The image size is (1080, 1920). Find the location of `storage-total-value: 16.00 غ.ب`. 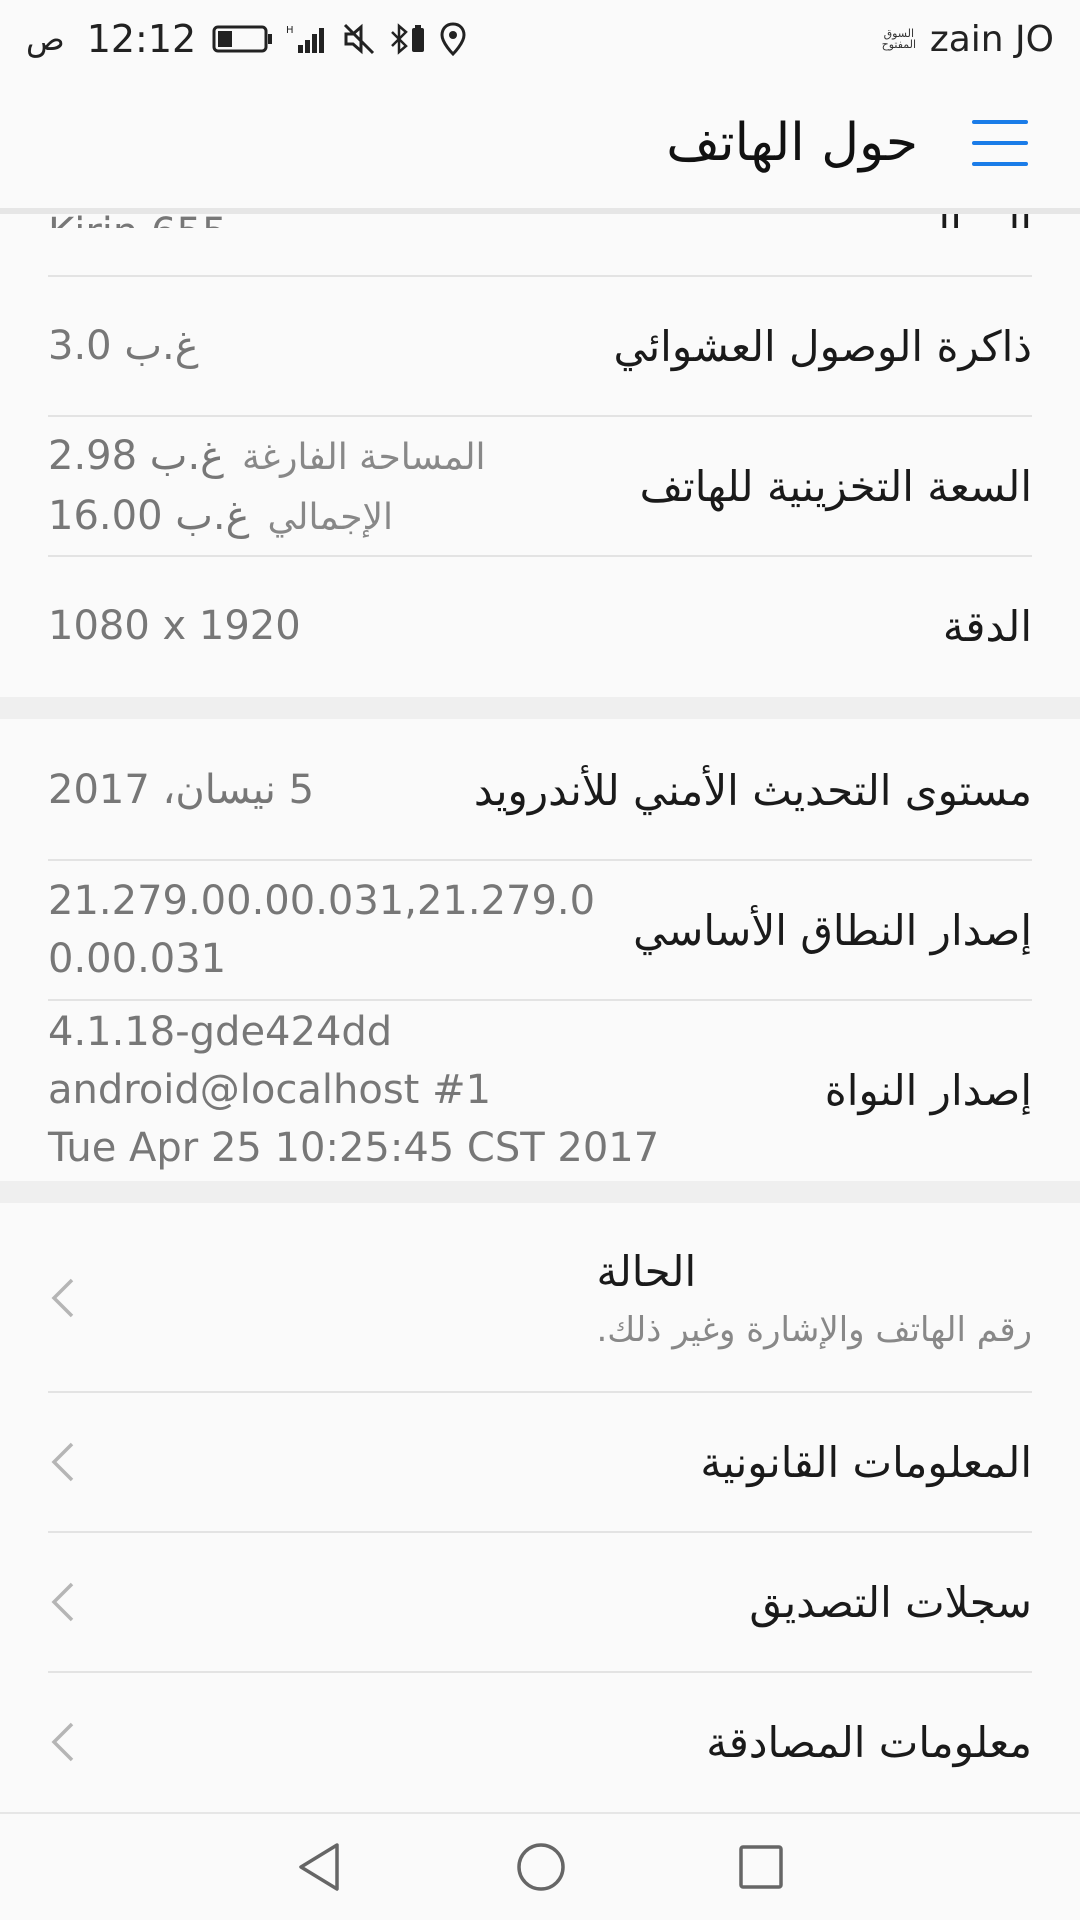

storage-total-value: 16.00 غ.ب is located at coordinates (149, 516).